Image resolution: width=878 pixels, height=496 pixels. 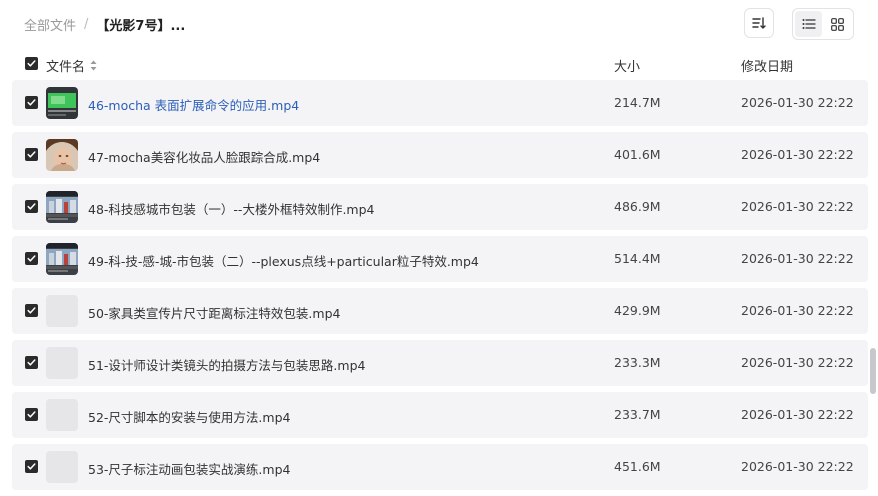 I want to click on grid-view-button, so click(x=837, y=24).